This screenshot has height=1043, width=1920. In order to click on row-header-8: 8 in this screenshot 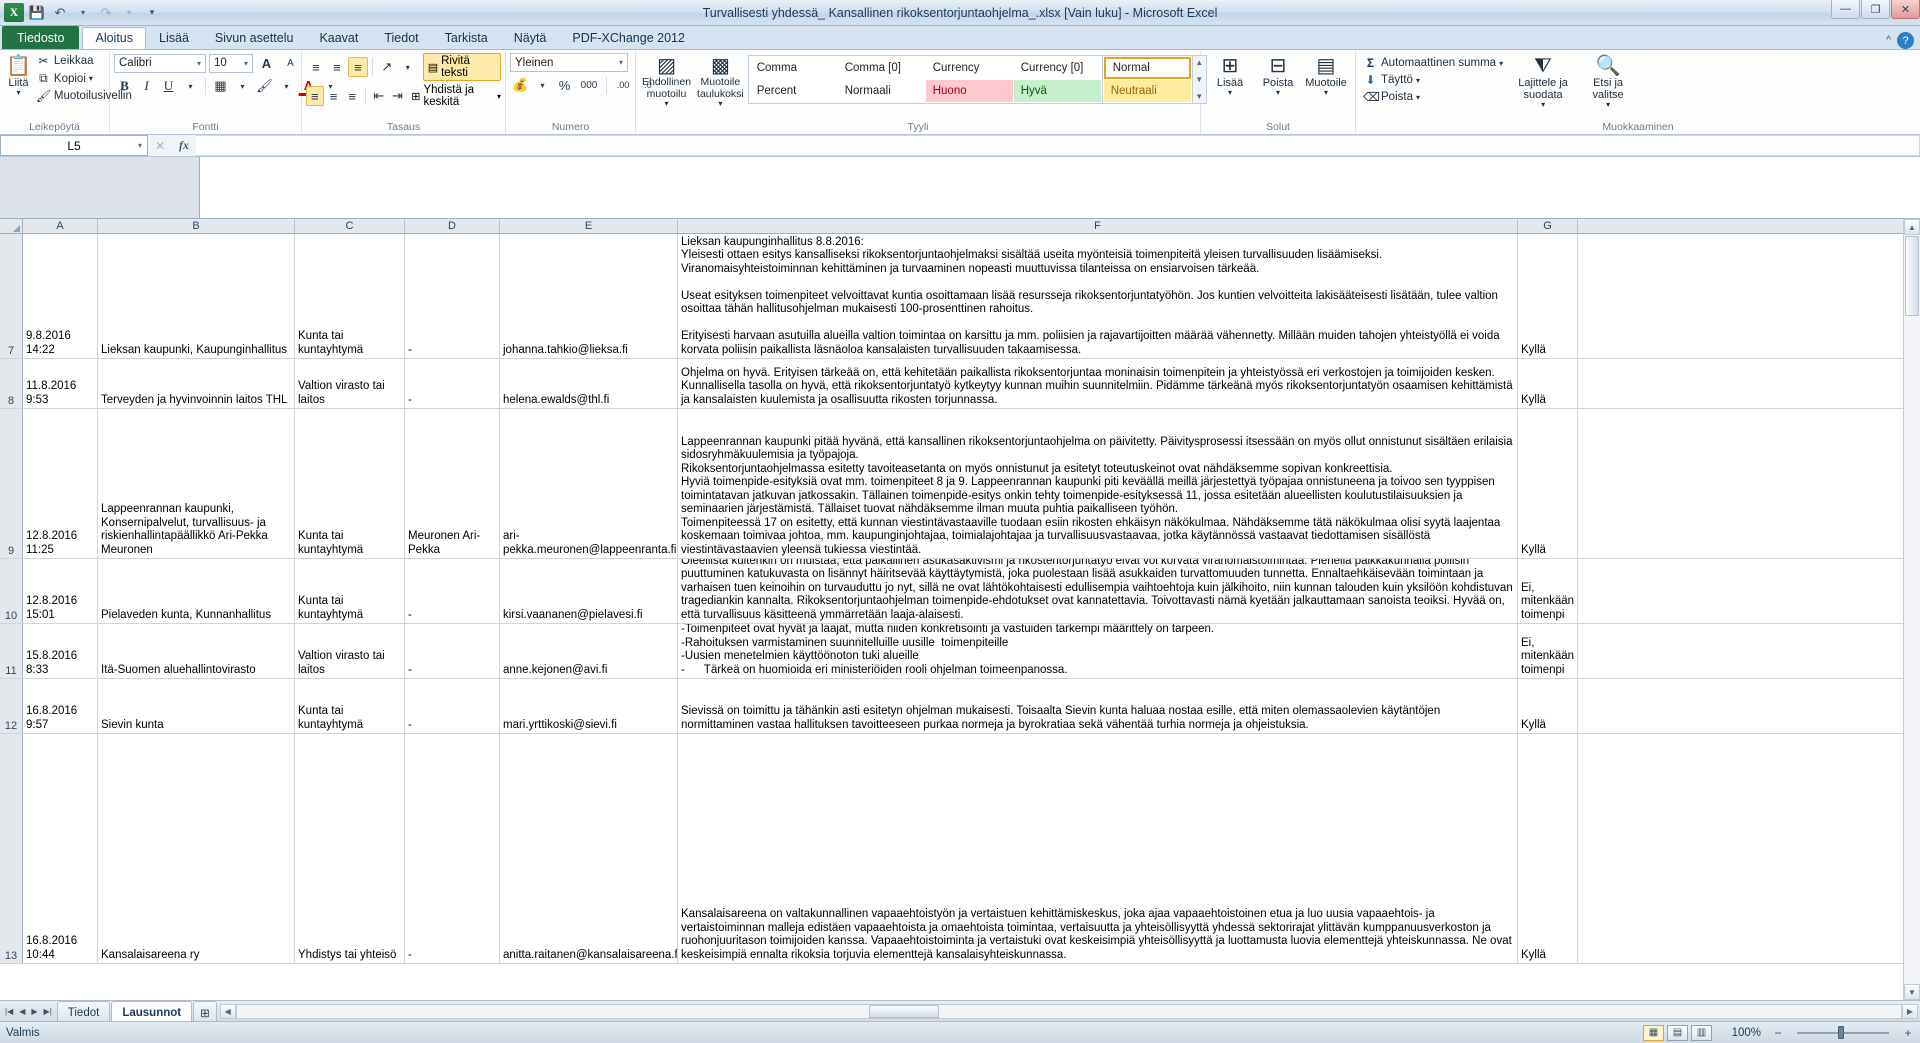, I will do `click(11, 383)`.